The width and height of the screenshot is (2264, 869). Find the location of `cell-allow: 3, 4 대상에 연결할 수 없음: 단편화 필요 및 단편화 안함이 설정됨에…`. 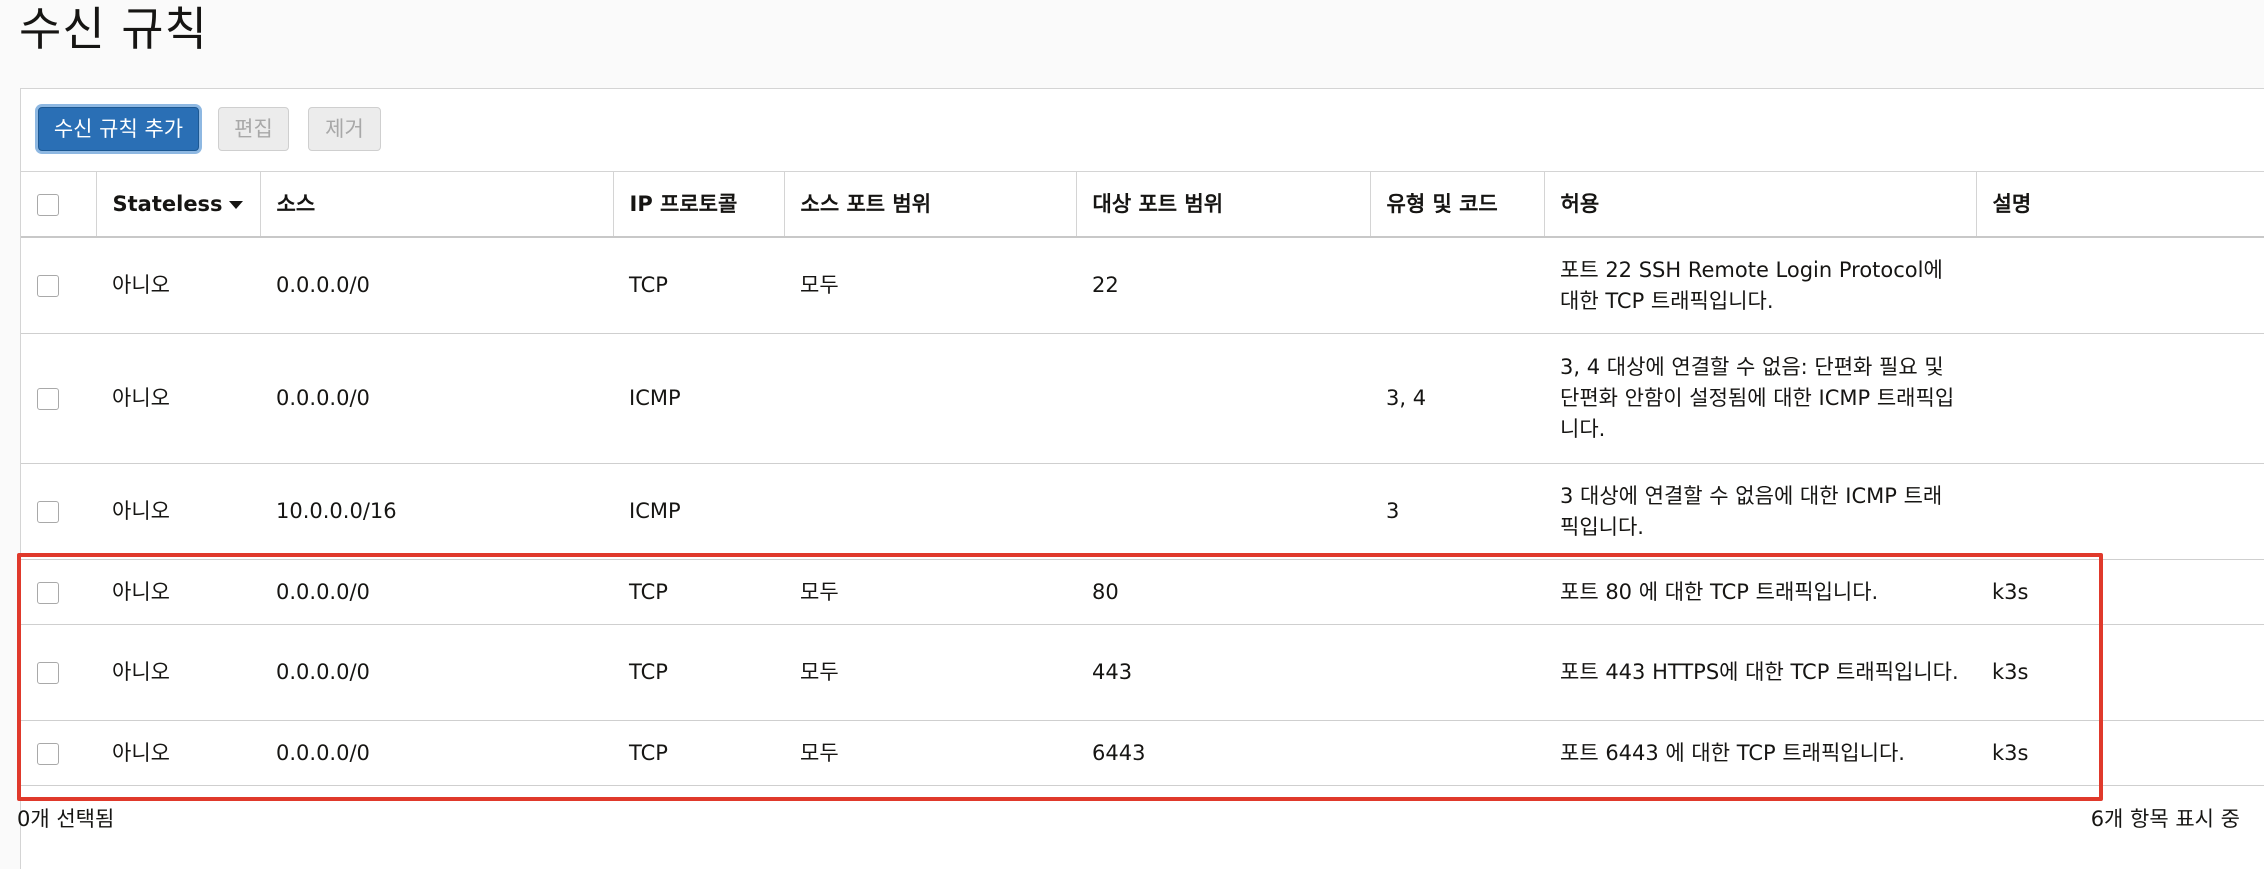

cell-allow: 3, 4 대상에 연결할 수 없음: 단편화 필요 및 단편화 안함이 설정됨에… is located at coordinates (1760, 398).